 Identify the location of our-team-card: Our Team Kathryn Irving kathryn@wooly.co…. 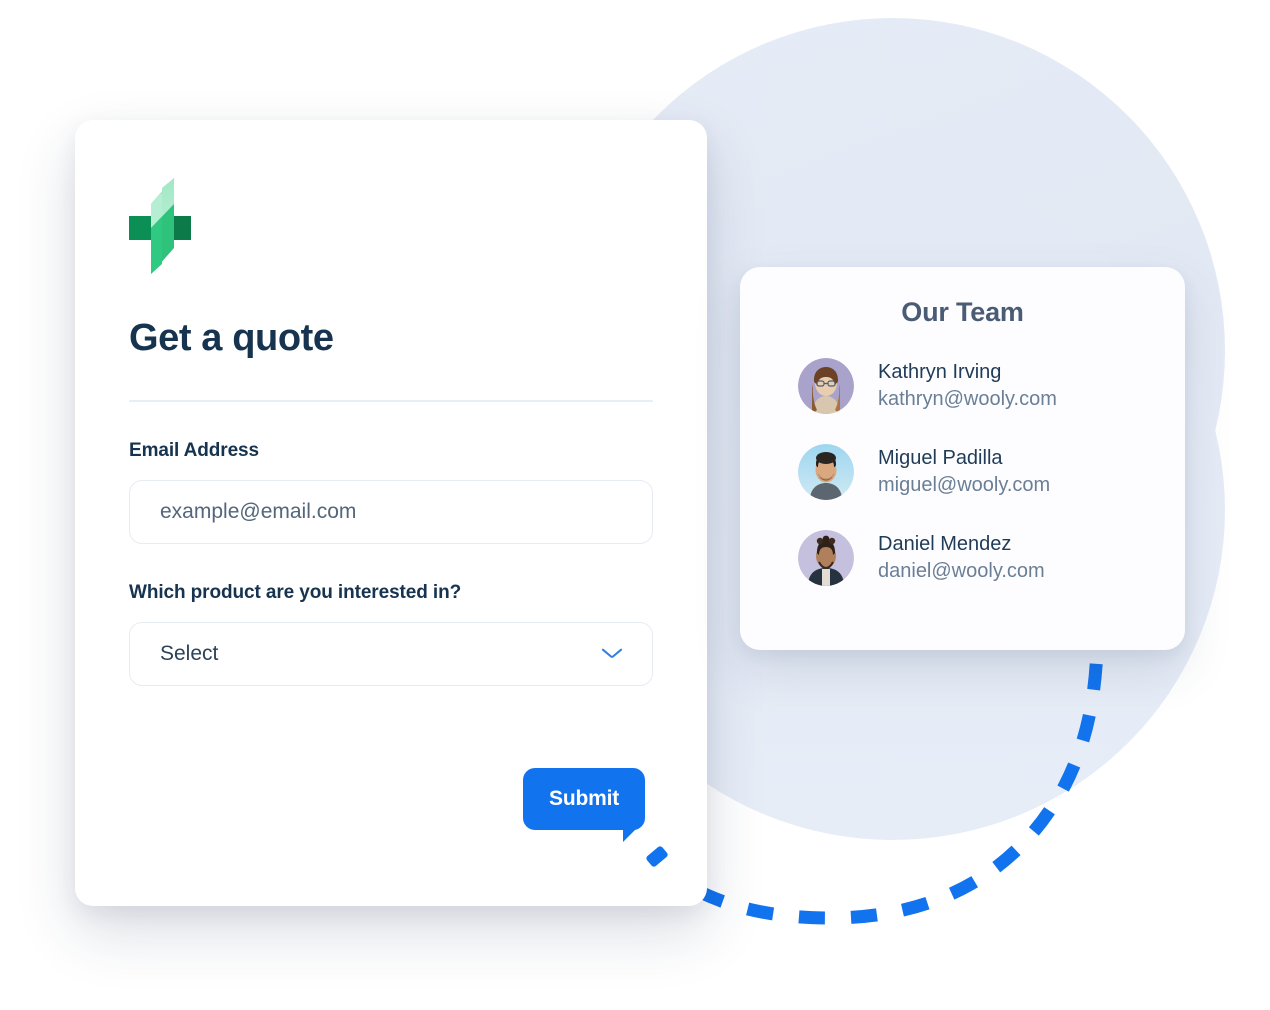
(962, 458).